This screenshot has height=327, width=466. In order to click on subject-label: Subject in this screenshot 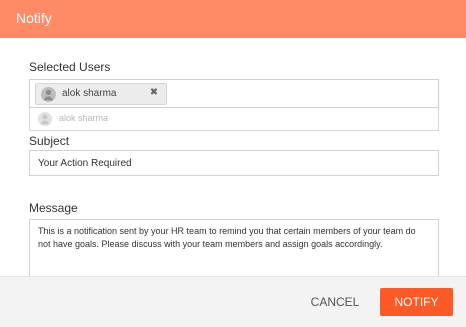, I will do `click(49, 141)`.